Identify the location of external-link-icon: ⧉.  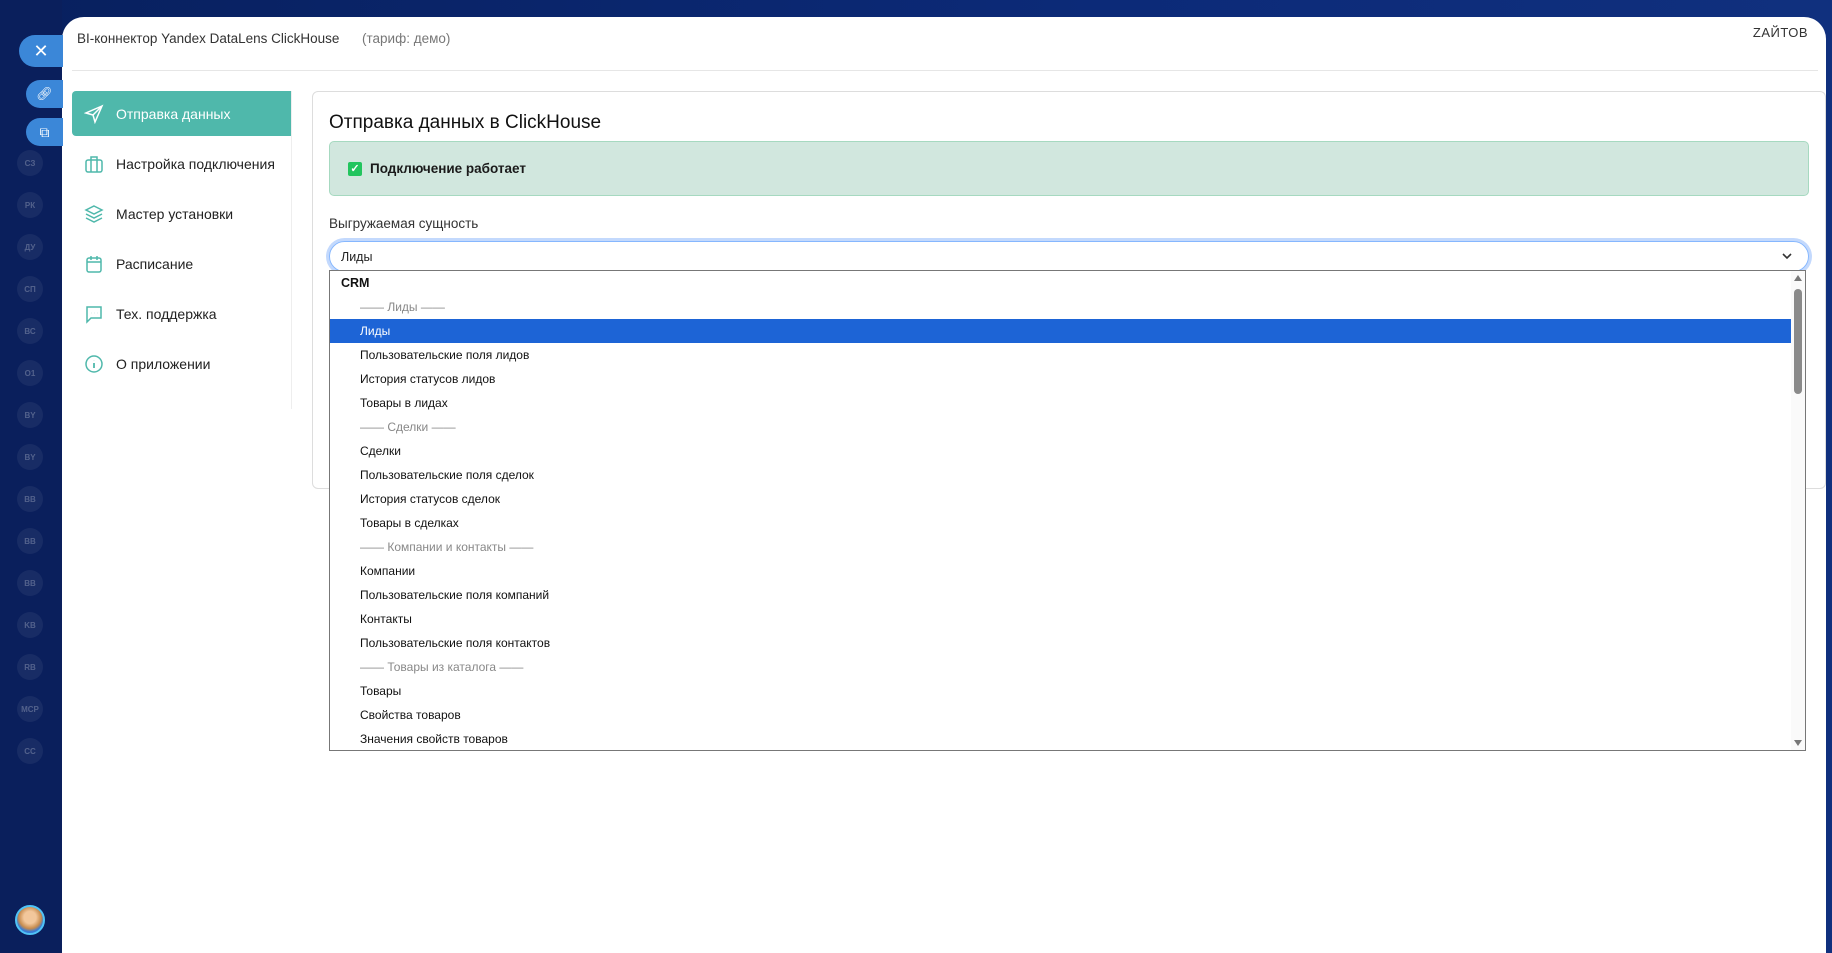
(44, 131).